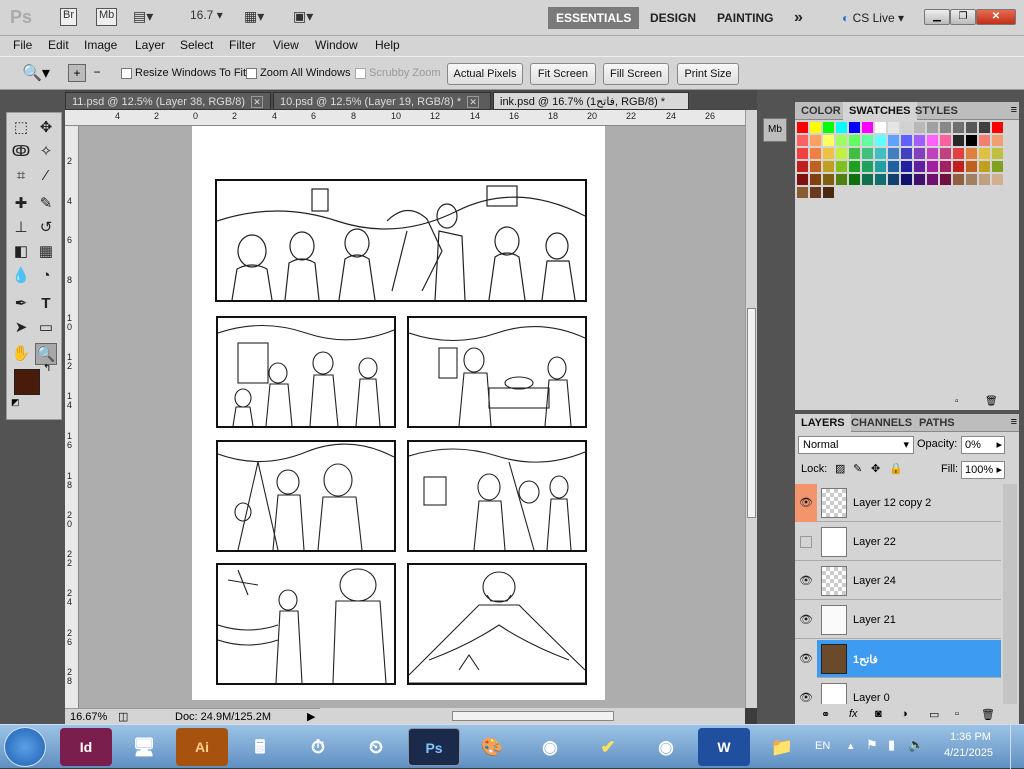 The image size is (1024, 769). What do you see at coordinates (46, 328) in the screenshot?
I see `shape-tool-icon: ▭` at bounding box center [46, 328].